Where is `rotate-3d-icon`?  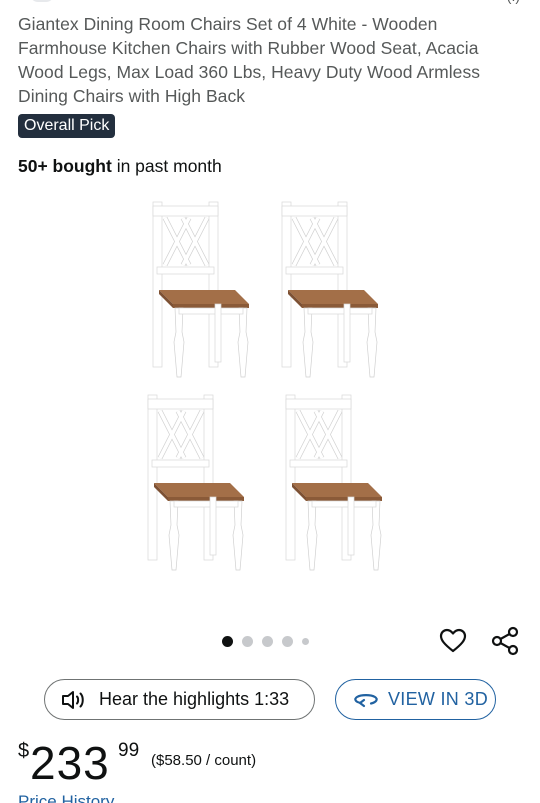 rotate-3d-icon is located at coordinates (366, 700).